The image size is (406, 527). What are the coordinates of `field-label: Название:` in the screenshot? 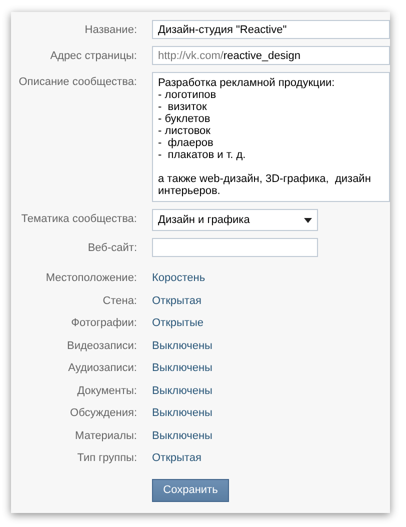 It's located at (110, 29).